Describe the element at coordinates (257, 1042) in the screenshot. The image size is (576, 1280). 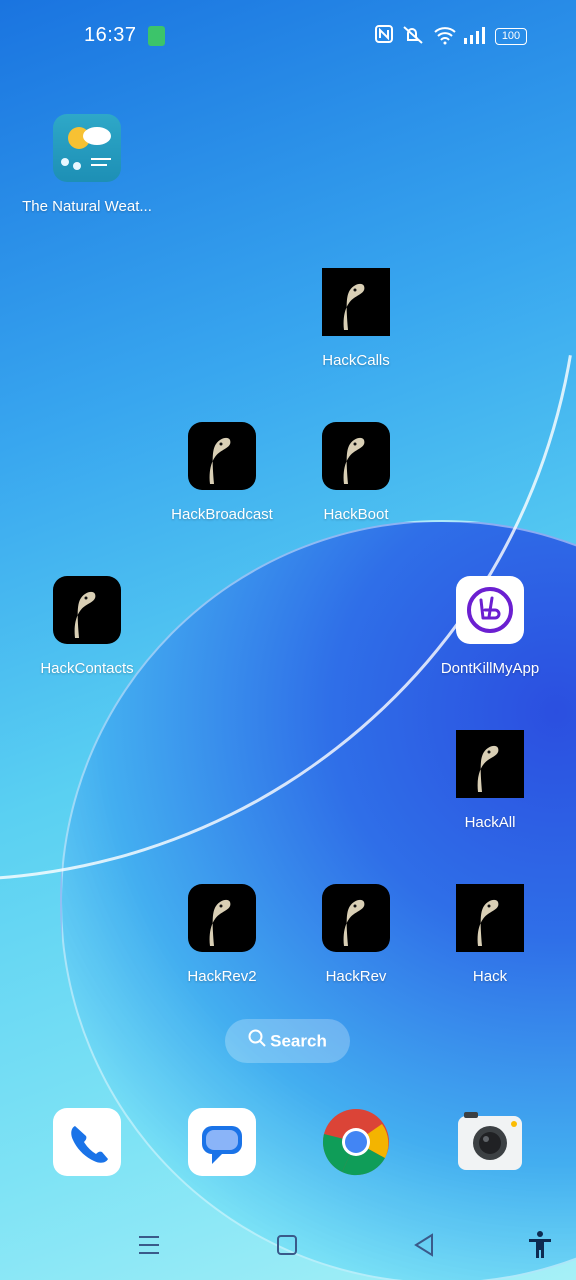
I see `search-icon` at that location.